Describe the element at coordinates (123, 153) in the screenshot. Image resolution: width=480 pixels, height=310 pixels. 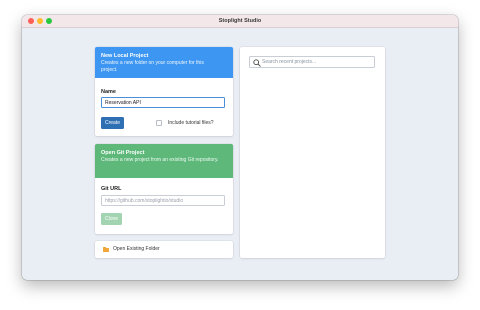
I see `open-git-project-heading: Open Git Project` at that location.